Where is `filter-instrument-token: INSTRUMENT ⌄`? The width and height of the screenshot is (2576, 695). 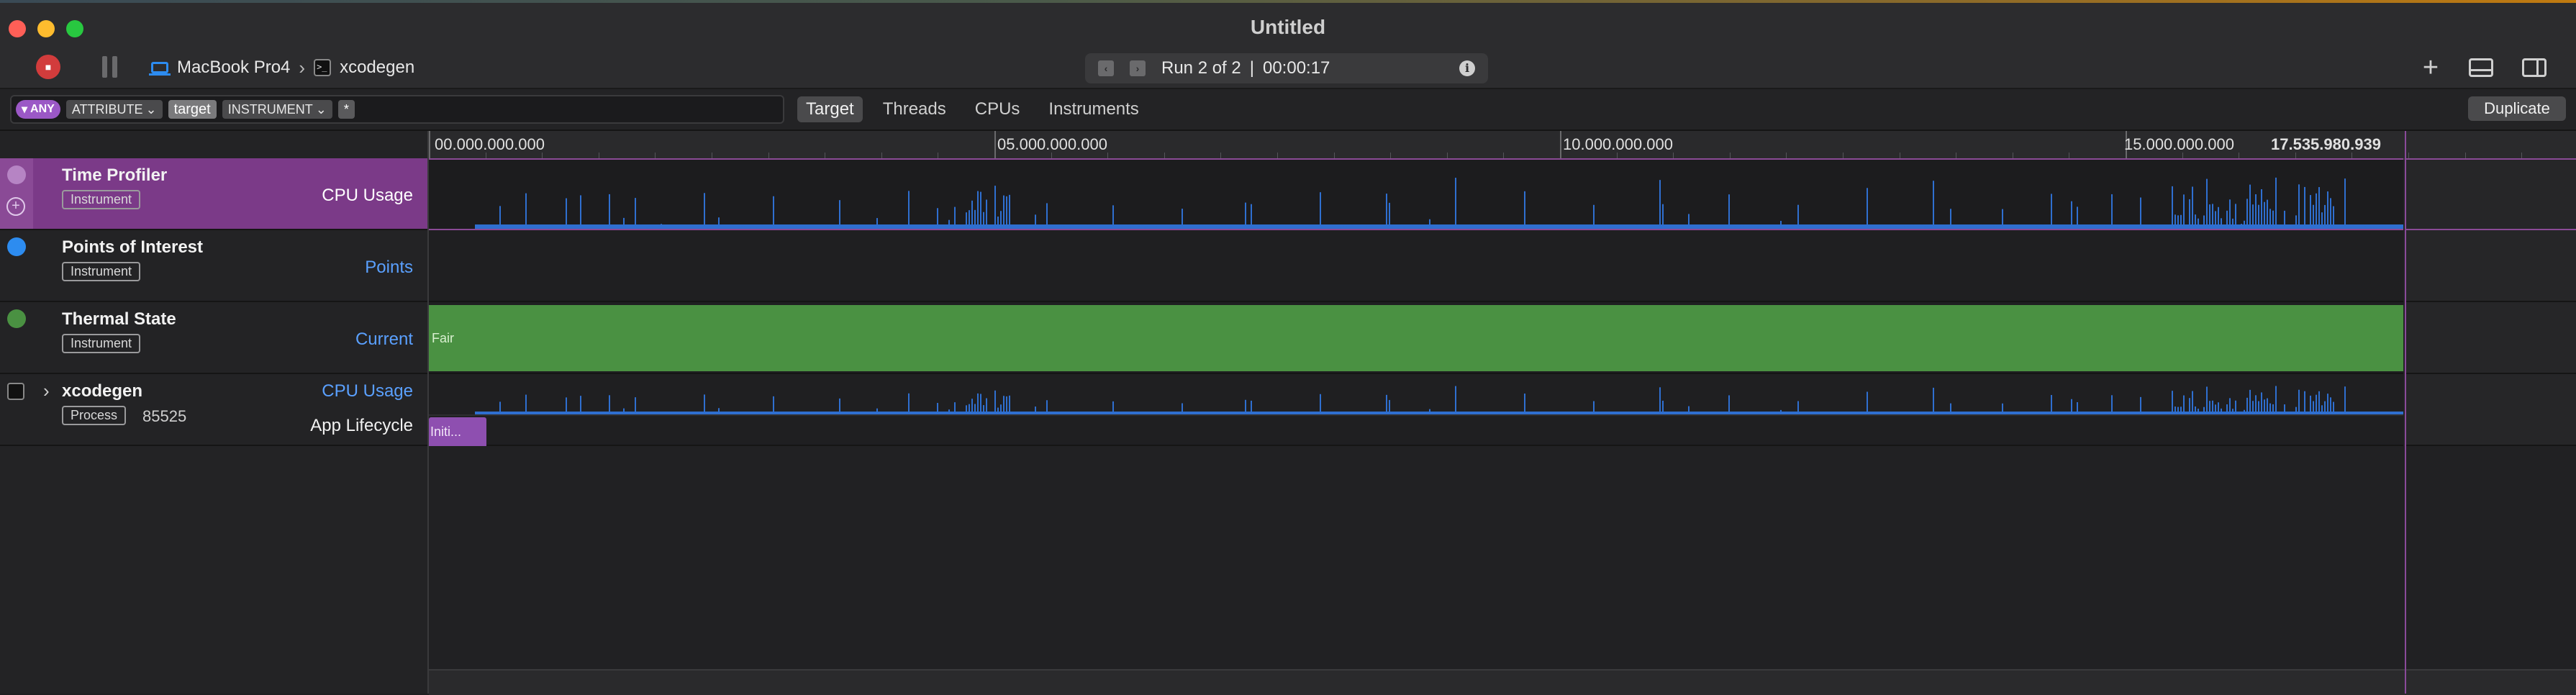 filter-instrument-token: INSTRUMENT ⌄ is located at coordinates (277, 109).